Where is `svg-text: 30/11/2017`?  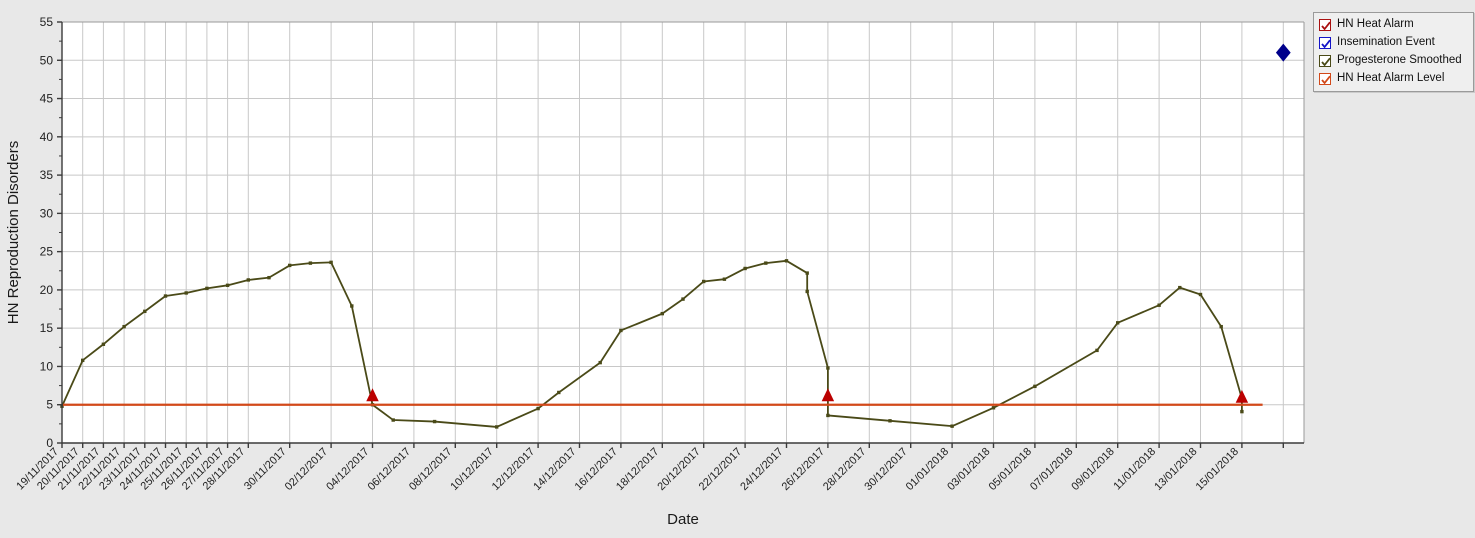
svg-text: 30/11/2017 is located at coordinates (265, 469).